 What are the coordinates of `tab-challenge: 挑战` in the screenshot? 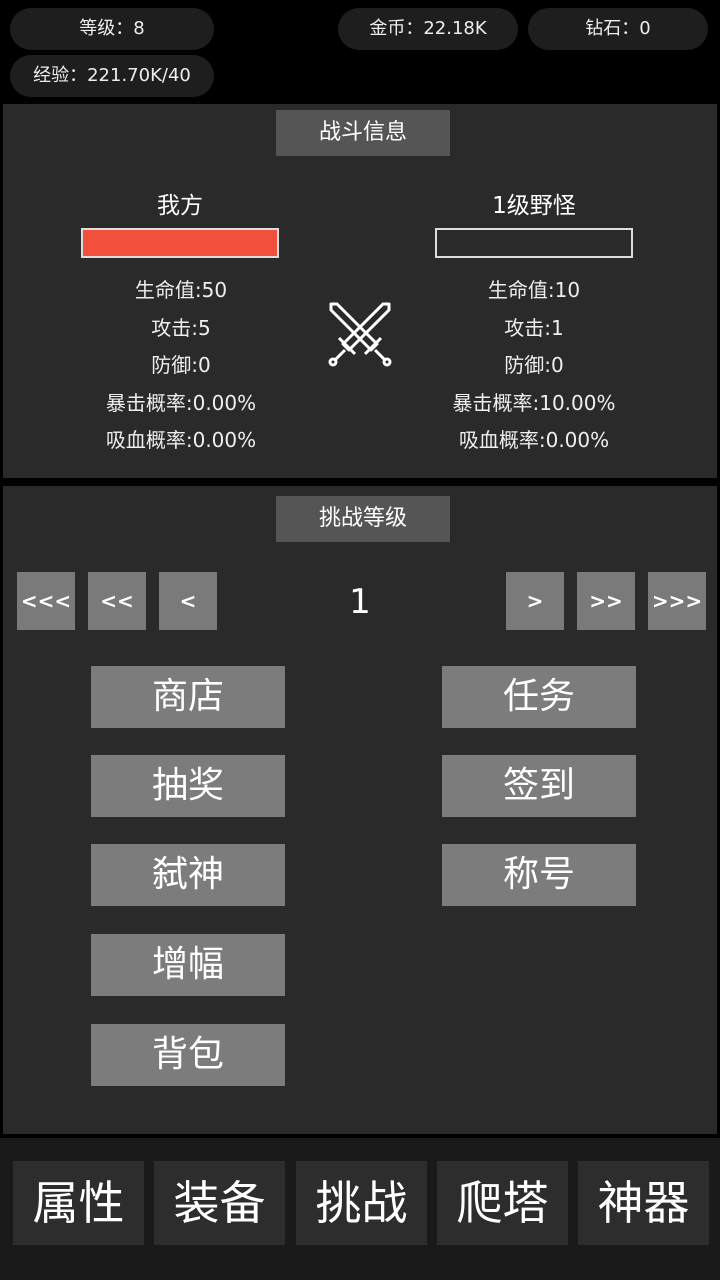 It's located at (361, 1203).